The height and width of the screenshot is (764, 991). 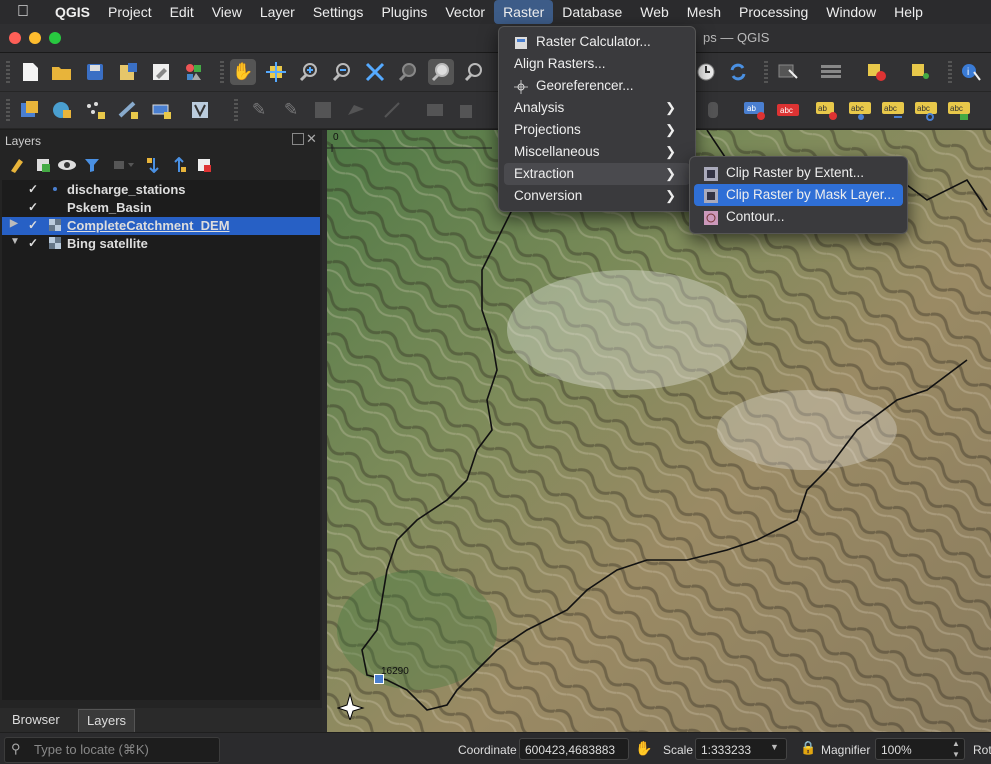 What do you see at coordinates (441, 72) in the screenshot?
I see `zoom-layer-icon` at bounding box center [441, 72].